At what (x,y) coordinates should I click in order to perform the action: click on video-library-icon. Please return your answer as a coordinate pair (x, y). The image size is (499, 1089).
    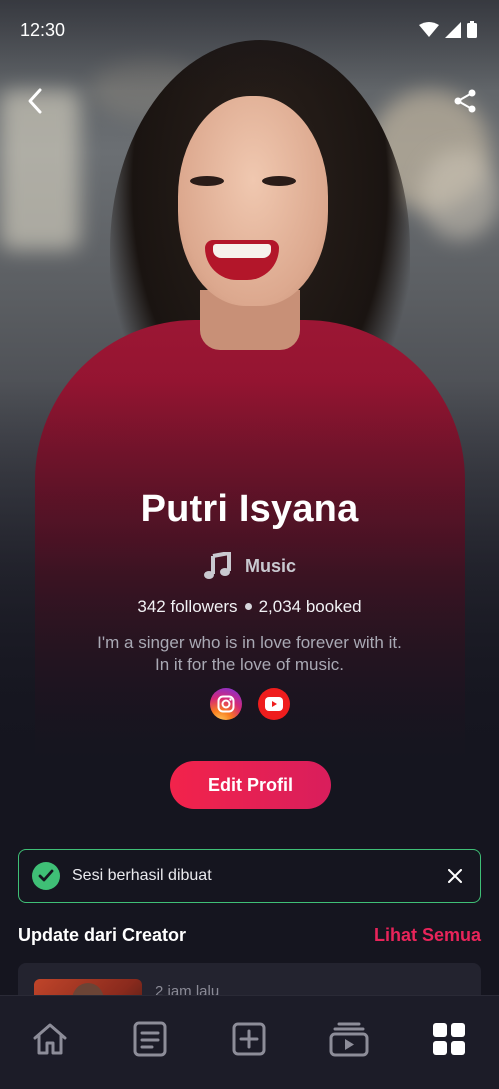
    Looking at the image, I should click on (349, 1039).